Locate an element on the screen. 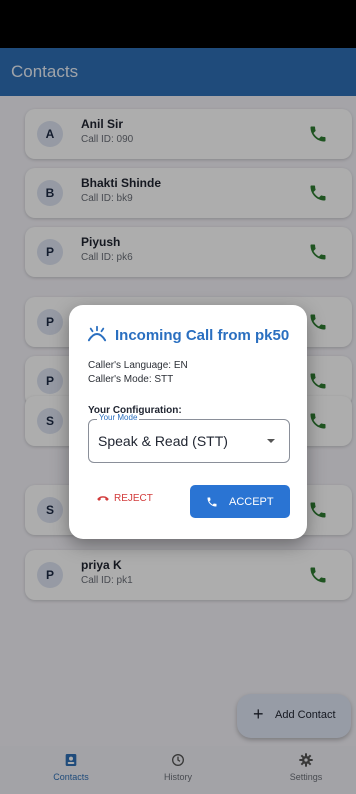 The image size is (356, 794). ringing-icon is located at coordinates (97, 333).